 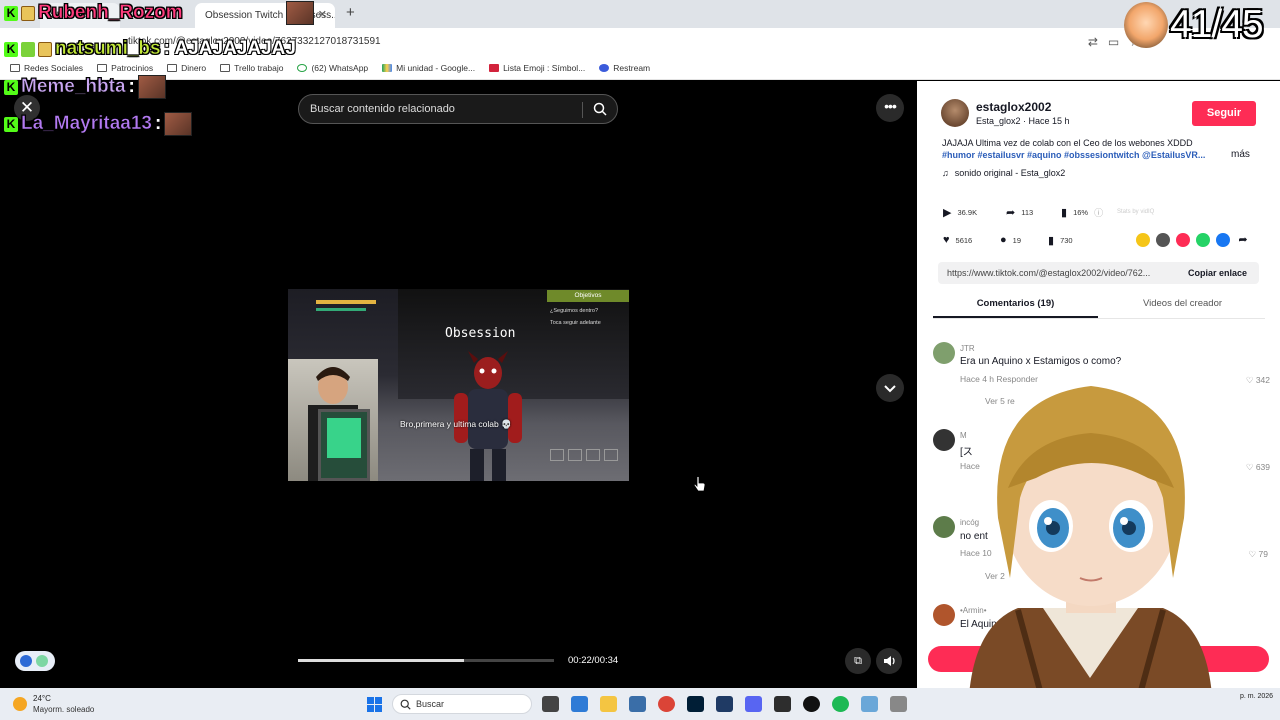 What do you see at coordinates (332, 68) in the screenshot?
I see `bookmark-whatsapp: (62) WhatsApp` at bounding box center [332, 68].